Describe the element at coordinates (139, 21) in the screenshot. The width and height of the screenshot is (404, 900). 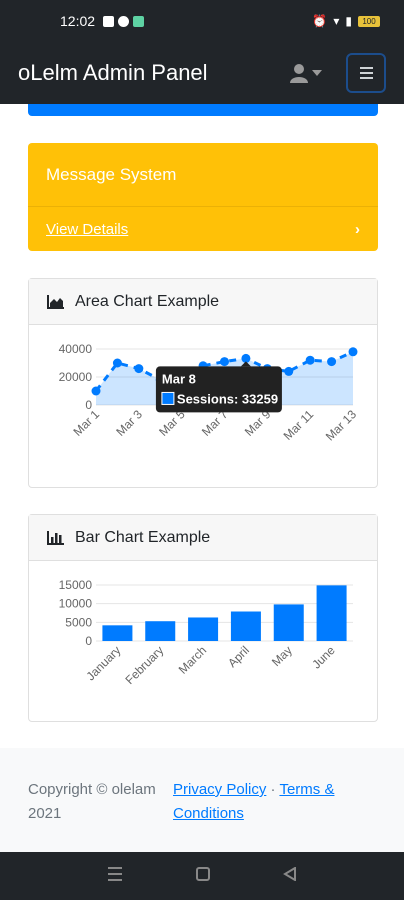
I see `app-icon` at that location.